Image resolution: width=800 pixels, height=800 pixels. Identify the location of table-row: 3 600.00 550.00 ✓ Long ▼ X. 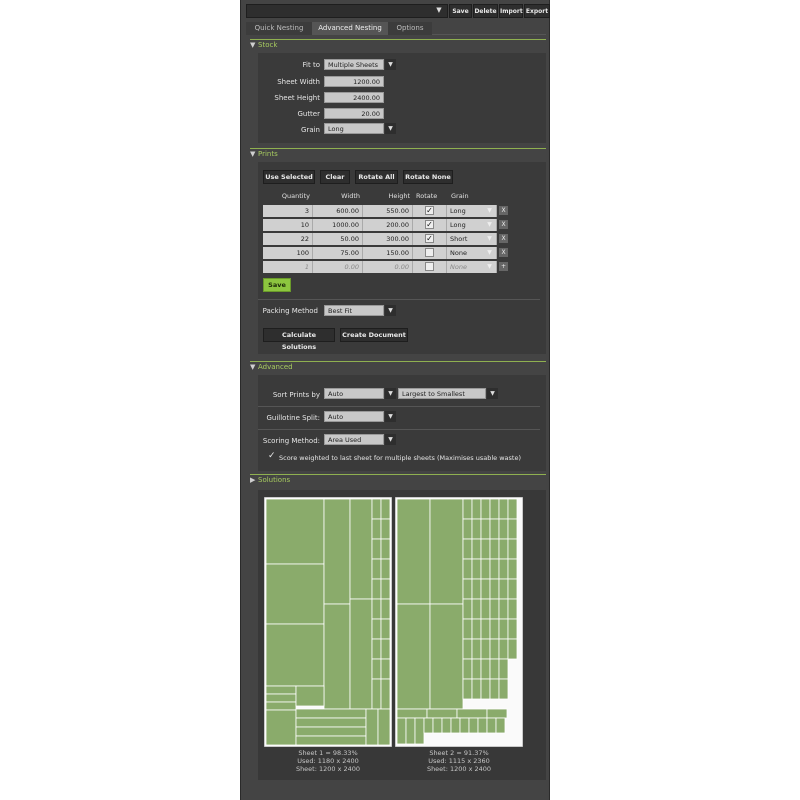
(402, 211).